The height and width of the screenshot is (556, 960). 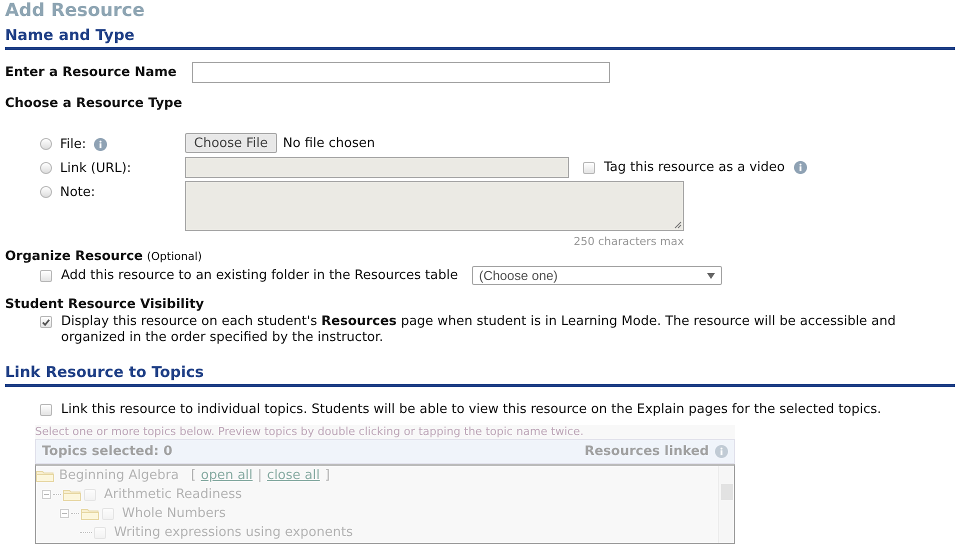 What do you see at coordinates (70, 35) in the screenshot?
I see `section-heading: Name and Type` at bounding box center [70, 35].